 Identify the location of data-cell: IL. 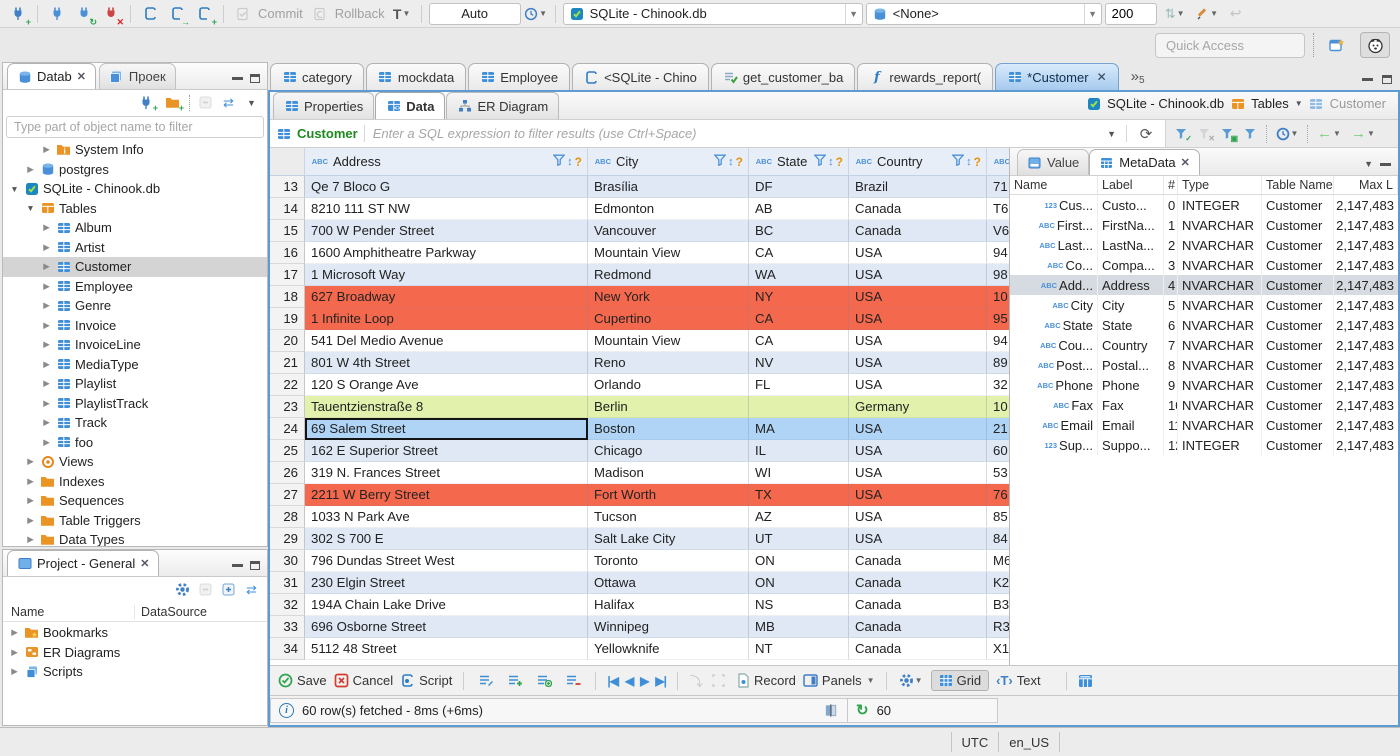
(799, 451).